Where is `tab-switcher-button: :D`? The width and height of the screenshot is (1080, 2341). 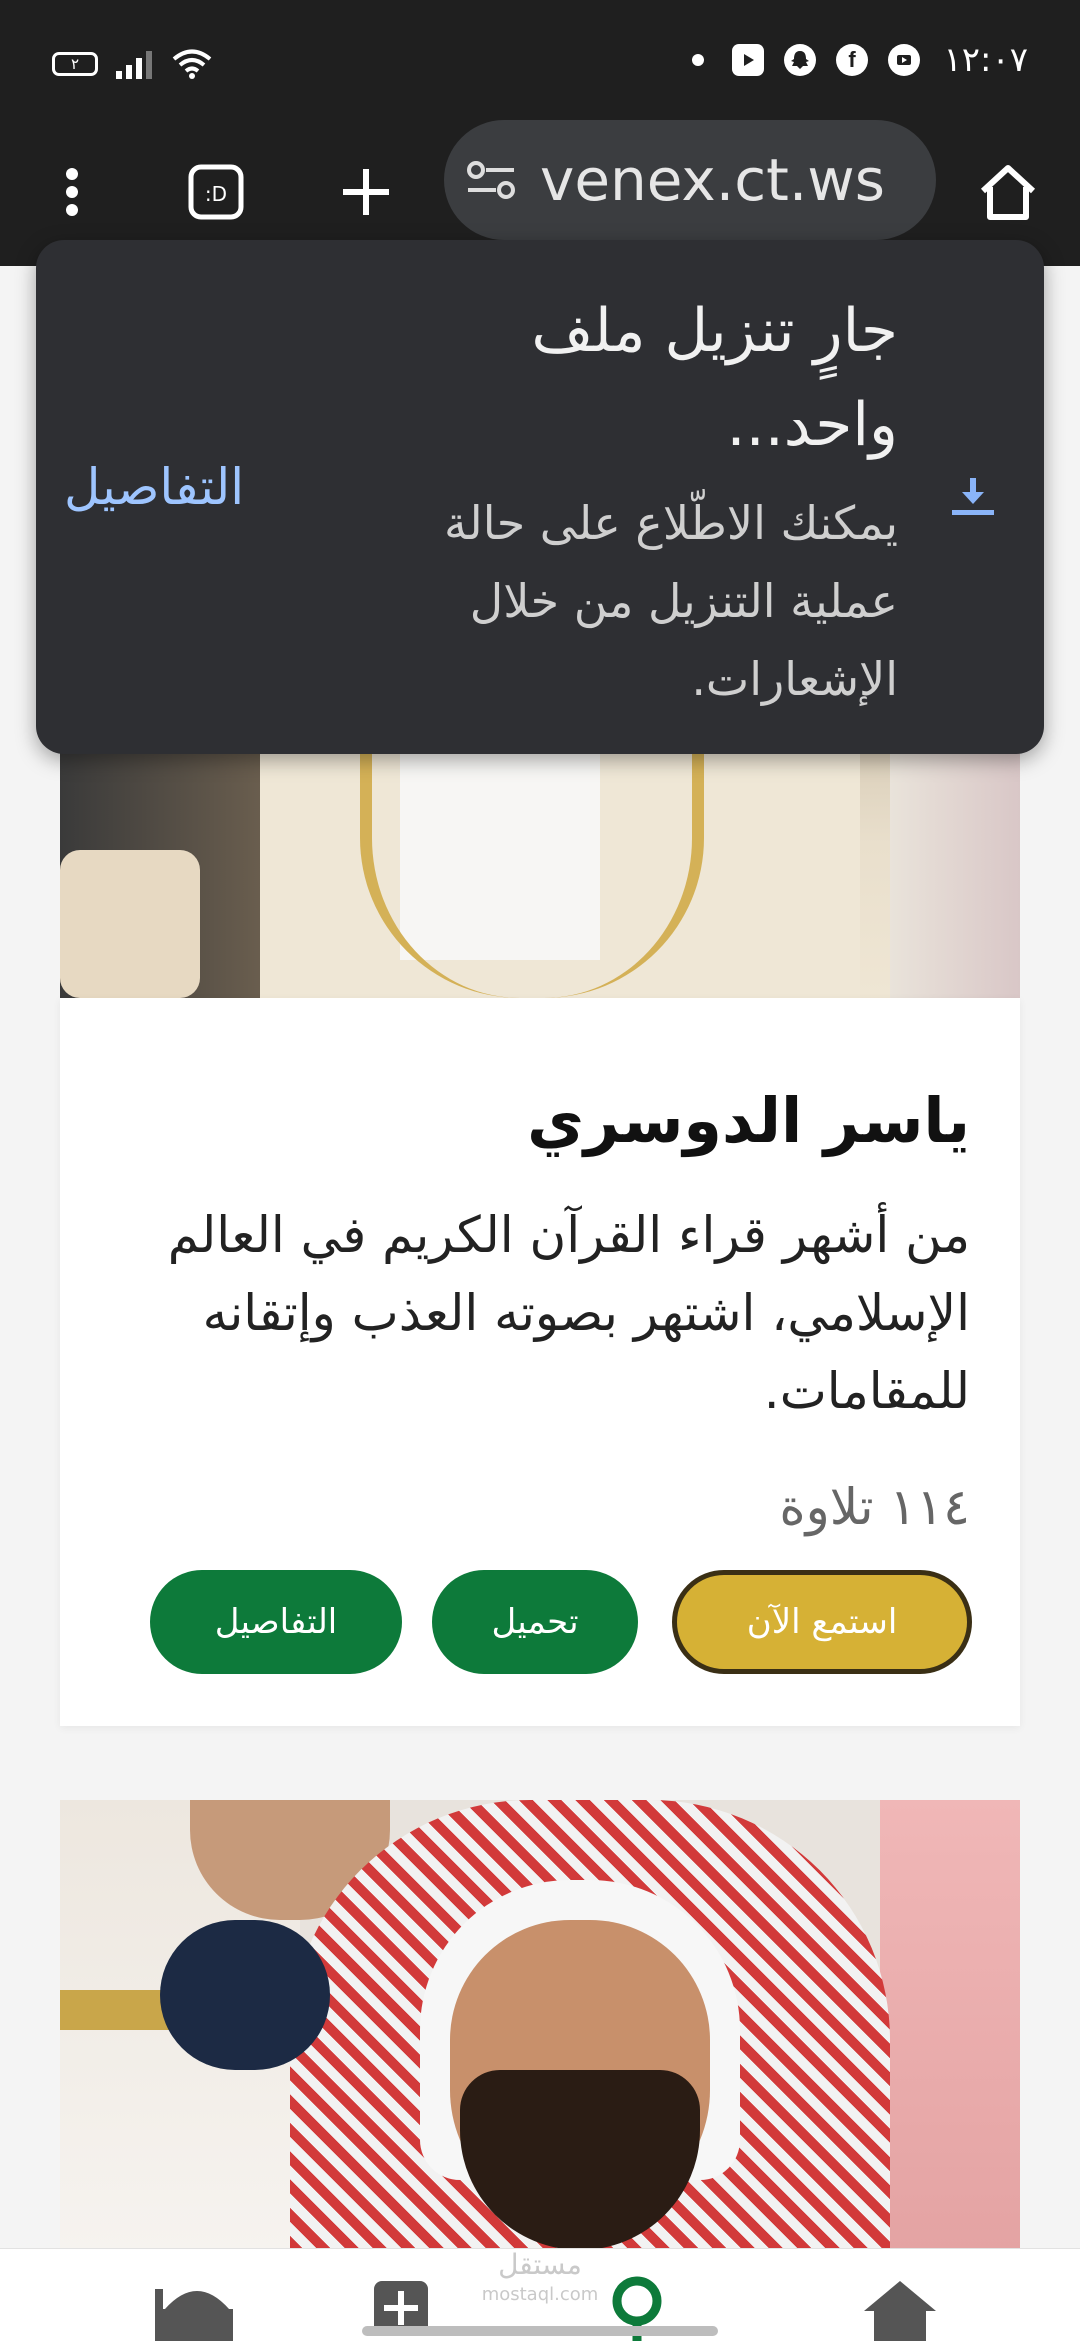 tab-switcher-button: :D is located at coordinates (216, 192).